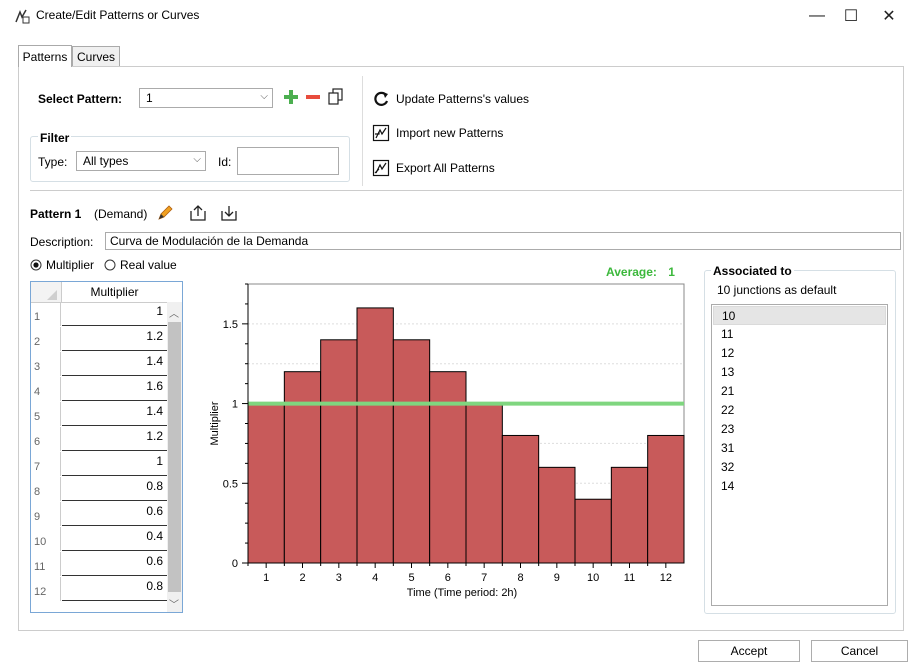  I want to click on row-number: 9, so click(46, 514).